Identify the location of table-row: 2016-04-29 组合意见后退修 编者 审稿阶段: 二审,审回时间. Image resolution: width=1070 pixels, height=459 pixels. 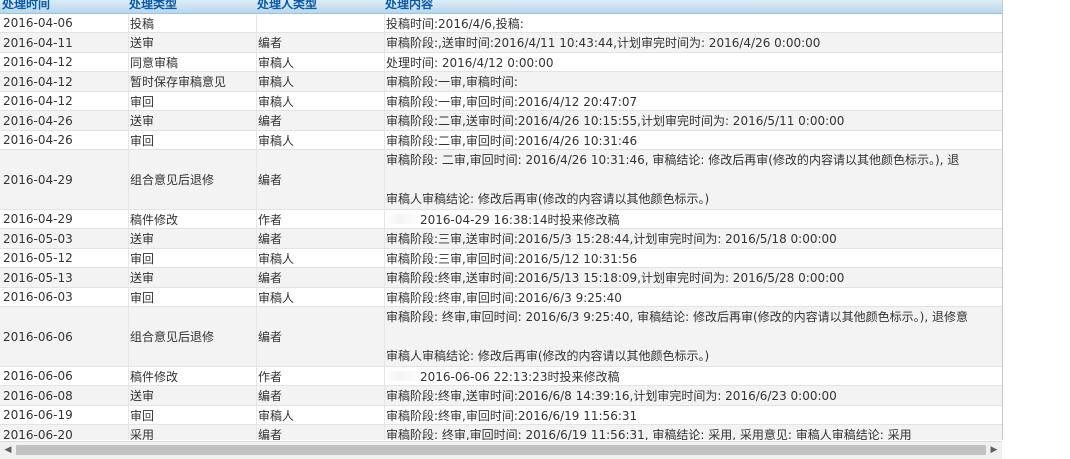
(501, 180).